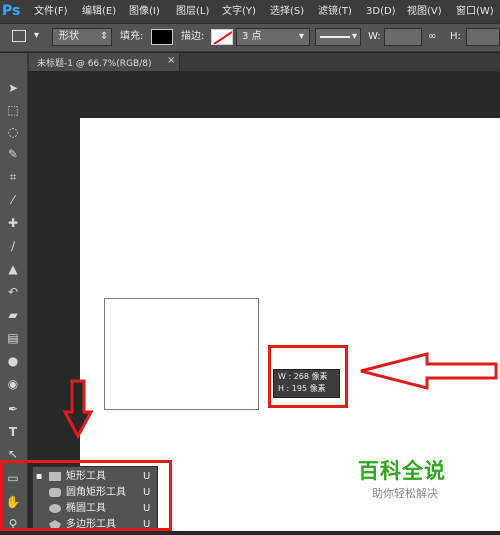 The height and width of the screenshot is (535, 500). I want to click on no-stroke-icon, so click(222, 37).